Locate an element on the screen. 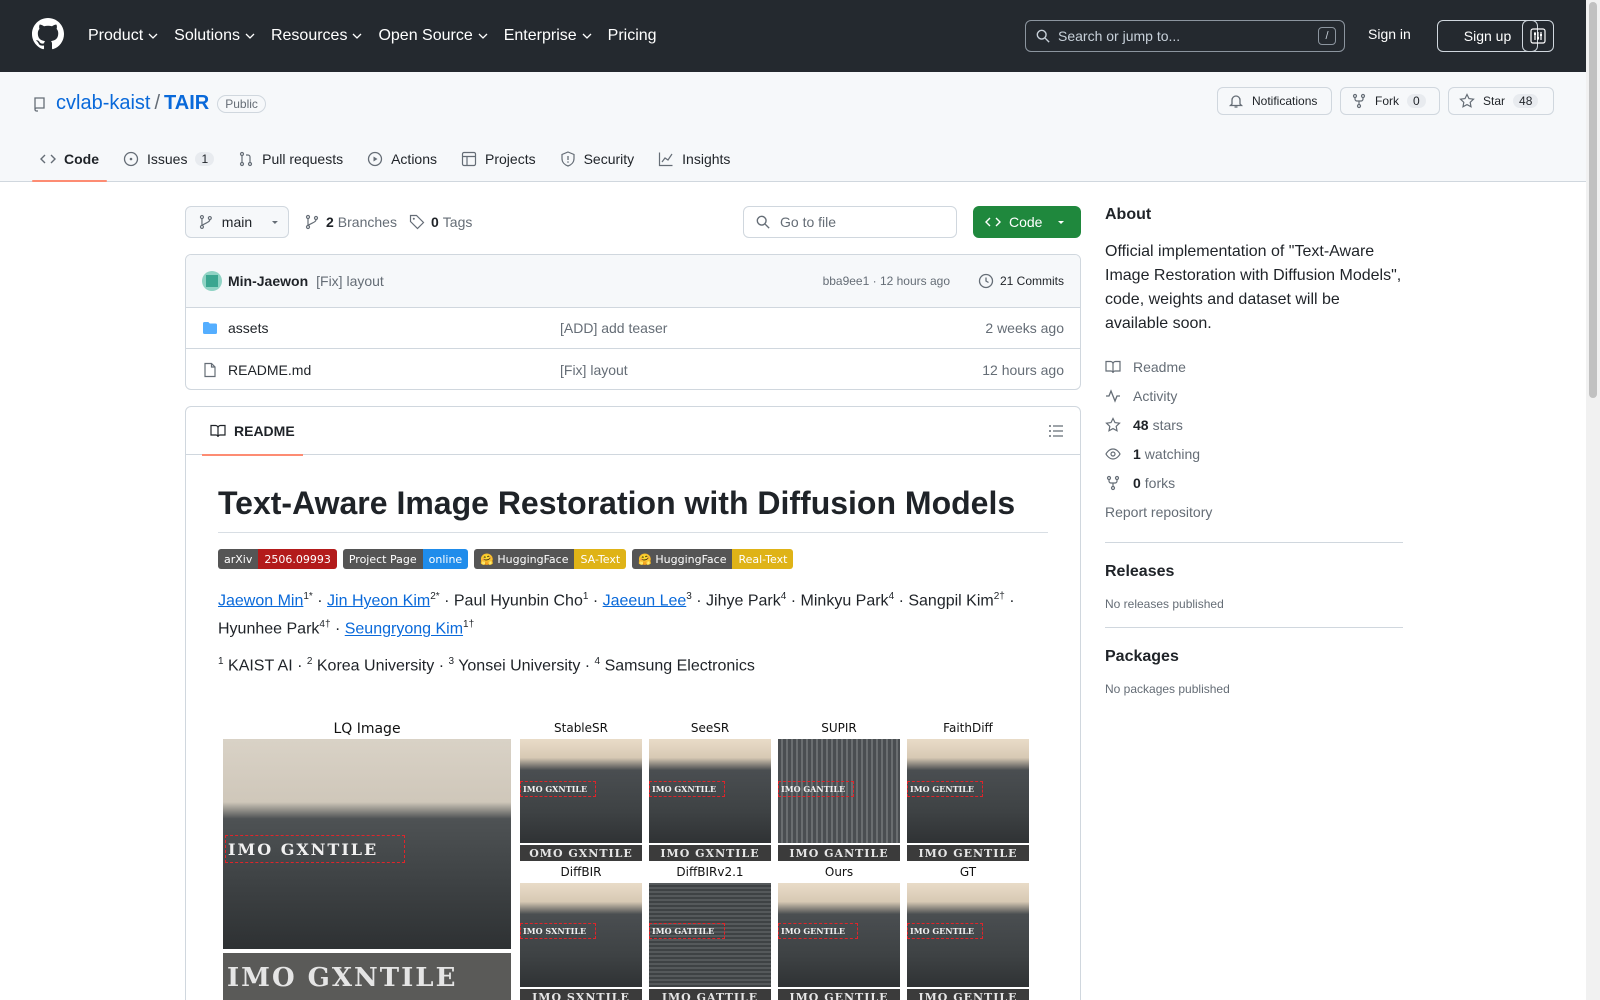 This screenshot has height=1000, width=1600. tab-security: Security is located at coordinates (597, 159).